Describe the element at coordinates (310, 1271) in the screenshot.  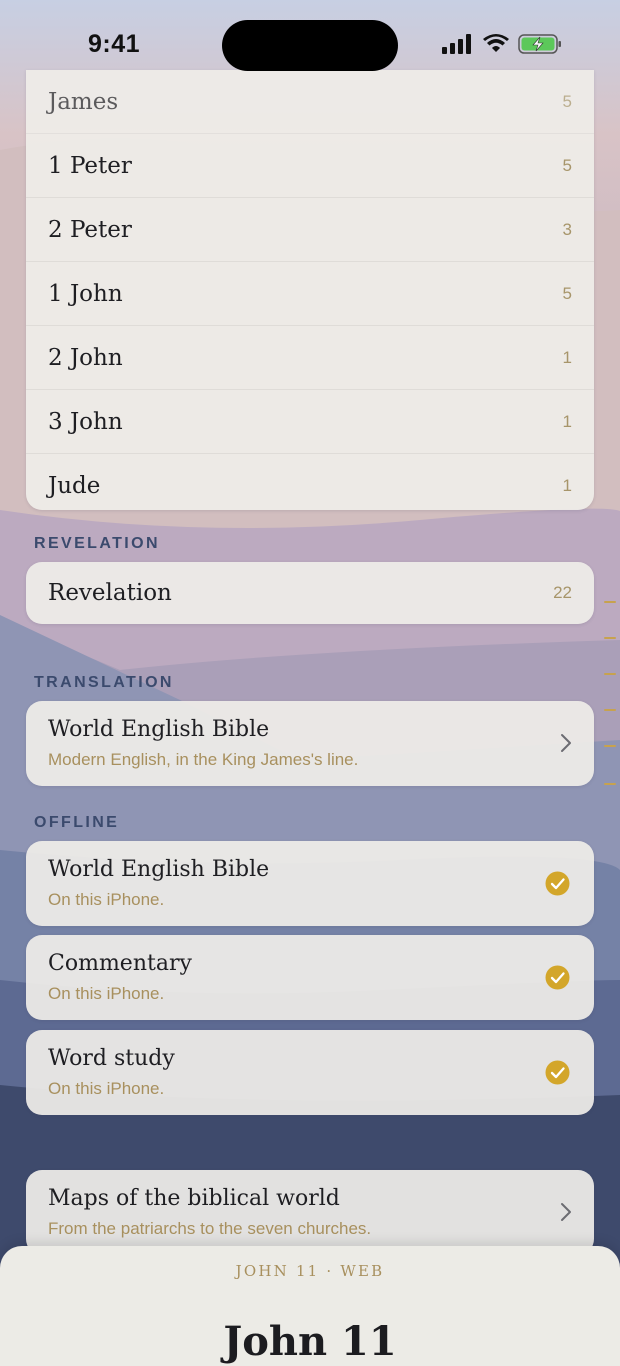
I see `chapter-reference: JOHN 11 · WEB` at that location.